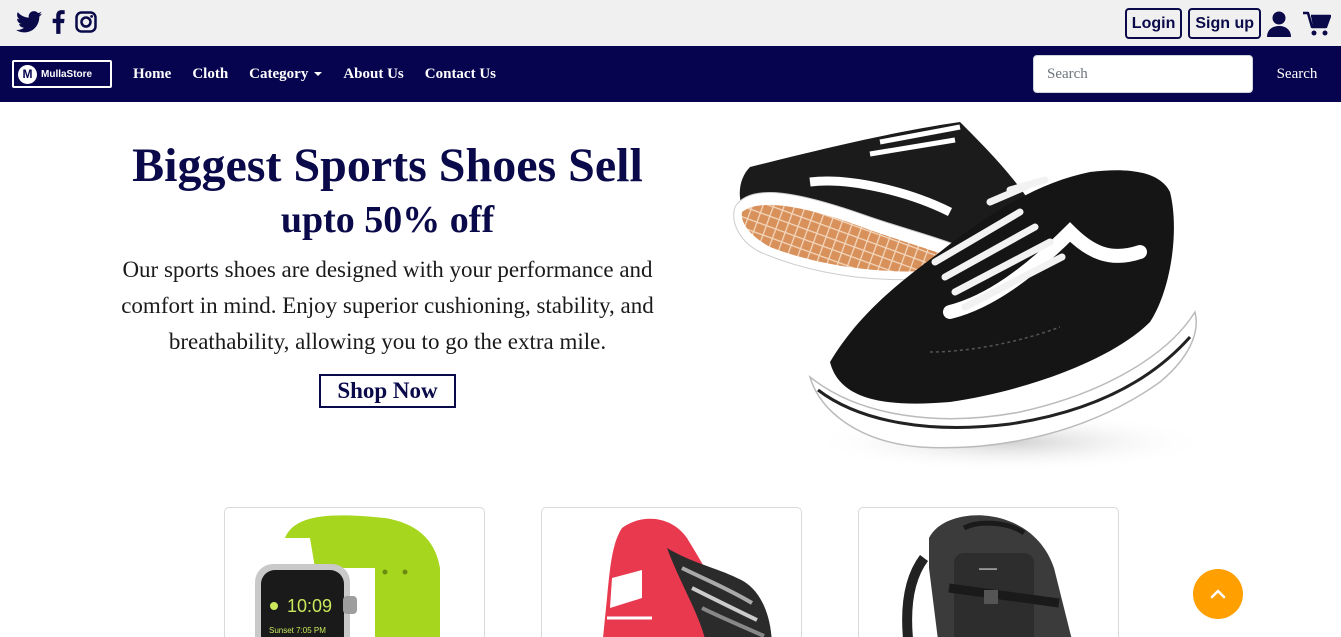 Image resolution: width=1341 pixels, height=637 pixels. Describe the element at coordinates (373, 74) in the screenshot. I see `nav-about: About Us` at that location.